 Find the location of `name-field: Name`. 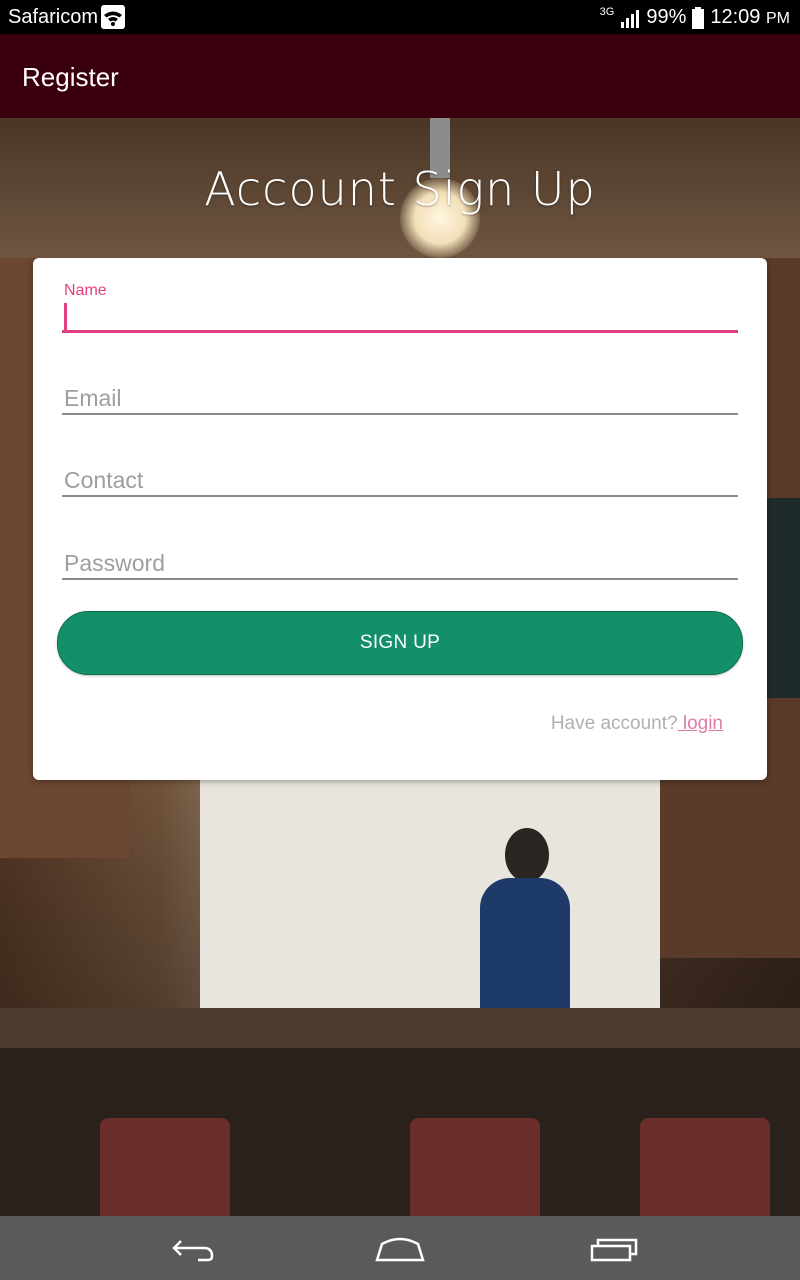

name-field: Name is located at coordinates (401, 308).